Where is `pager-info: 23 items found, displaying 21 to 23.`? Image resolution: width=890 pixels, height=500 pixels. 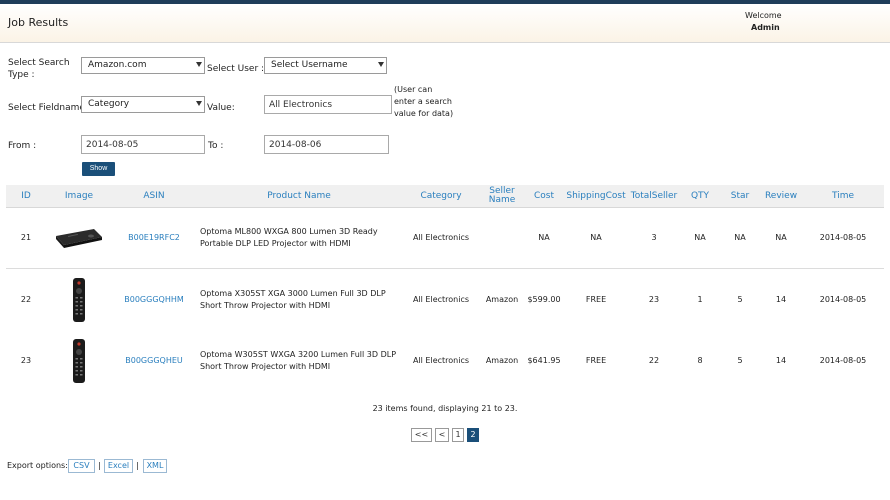
pager-info: 23 items found, displaying 21 to 23. is located at coordinates (445, 408).